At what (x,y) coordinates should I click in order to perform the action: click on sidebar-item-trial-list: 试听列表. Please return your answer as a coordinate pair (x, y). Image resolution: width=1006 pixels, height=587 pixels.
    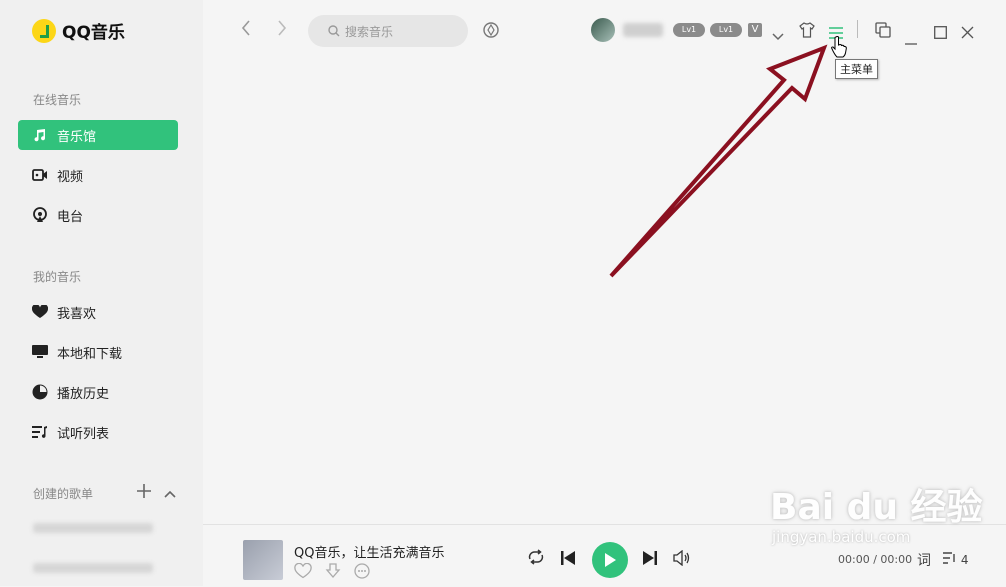
    Looking at the image, I should click on (98, 432).